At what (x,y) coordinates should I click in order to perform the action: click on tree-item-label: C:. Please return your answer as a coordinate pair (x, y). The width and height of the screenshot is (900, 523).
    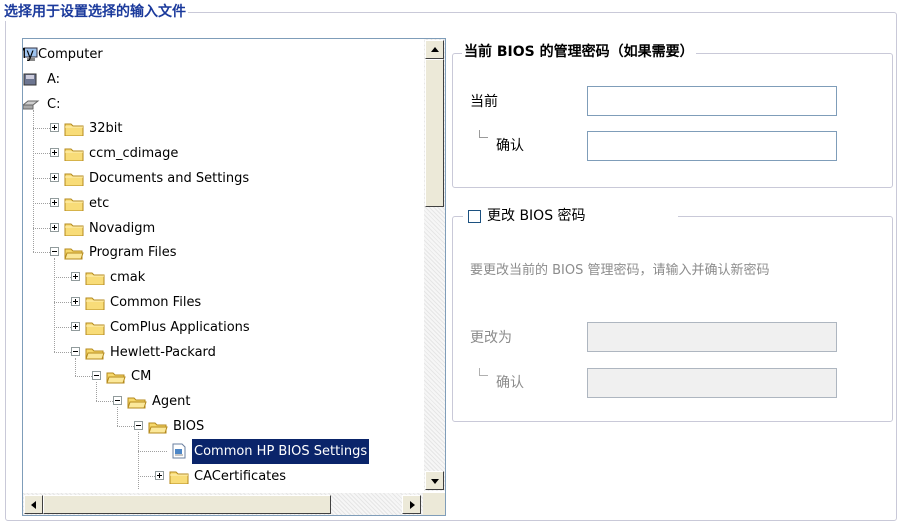
    Looking at the image, I should click on (54, 104).